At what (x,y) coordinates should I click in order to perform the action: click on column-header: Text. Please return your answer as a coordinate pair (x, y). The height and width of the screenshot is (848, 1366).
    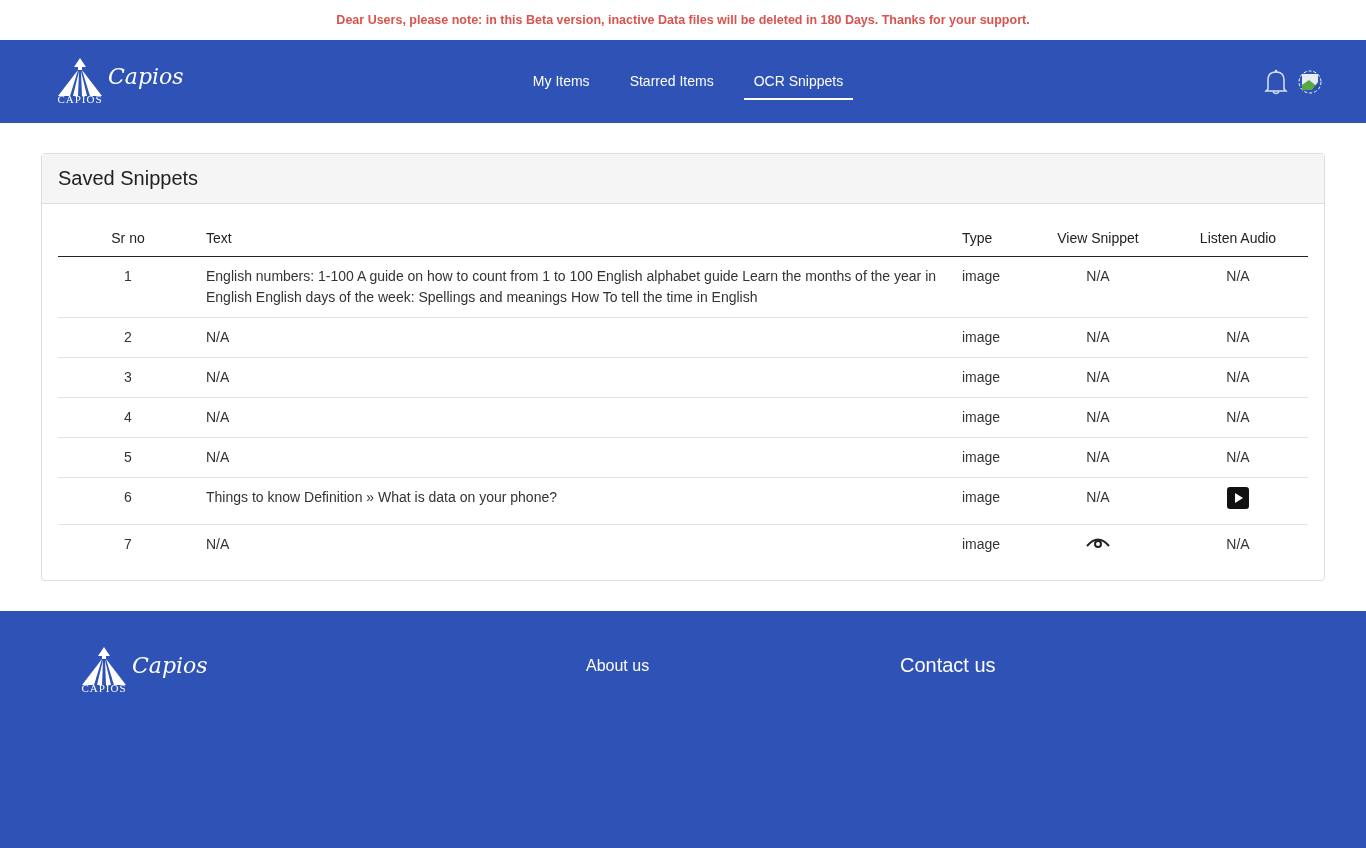
    Looking at the image, I should click on (576, 239).